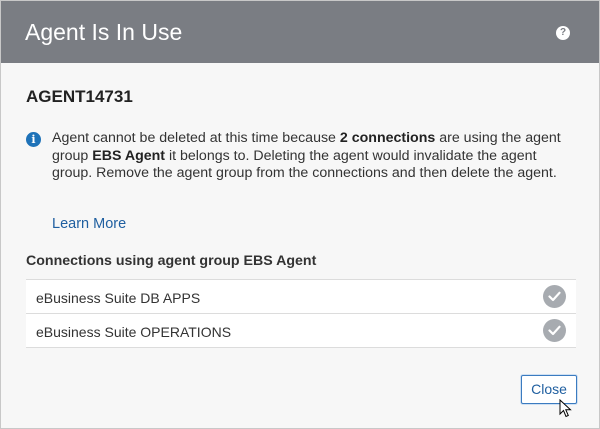  I want to click on dialog-title: Agent Is In Use, so click(104, 32).